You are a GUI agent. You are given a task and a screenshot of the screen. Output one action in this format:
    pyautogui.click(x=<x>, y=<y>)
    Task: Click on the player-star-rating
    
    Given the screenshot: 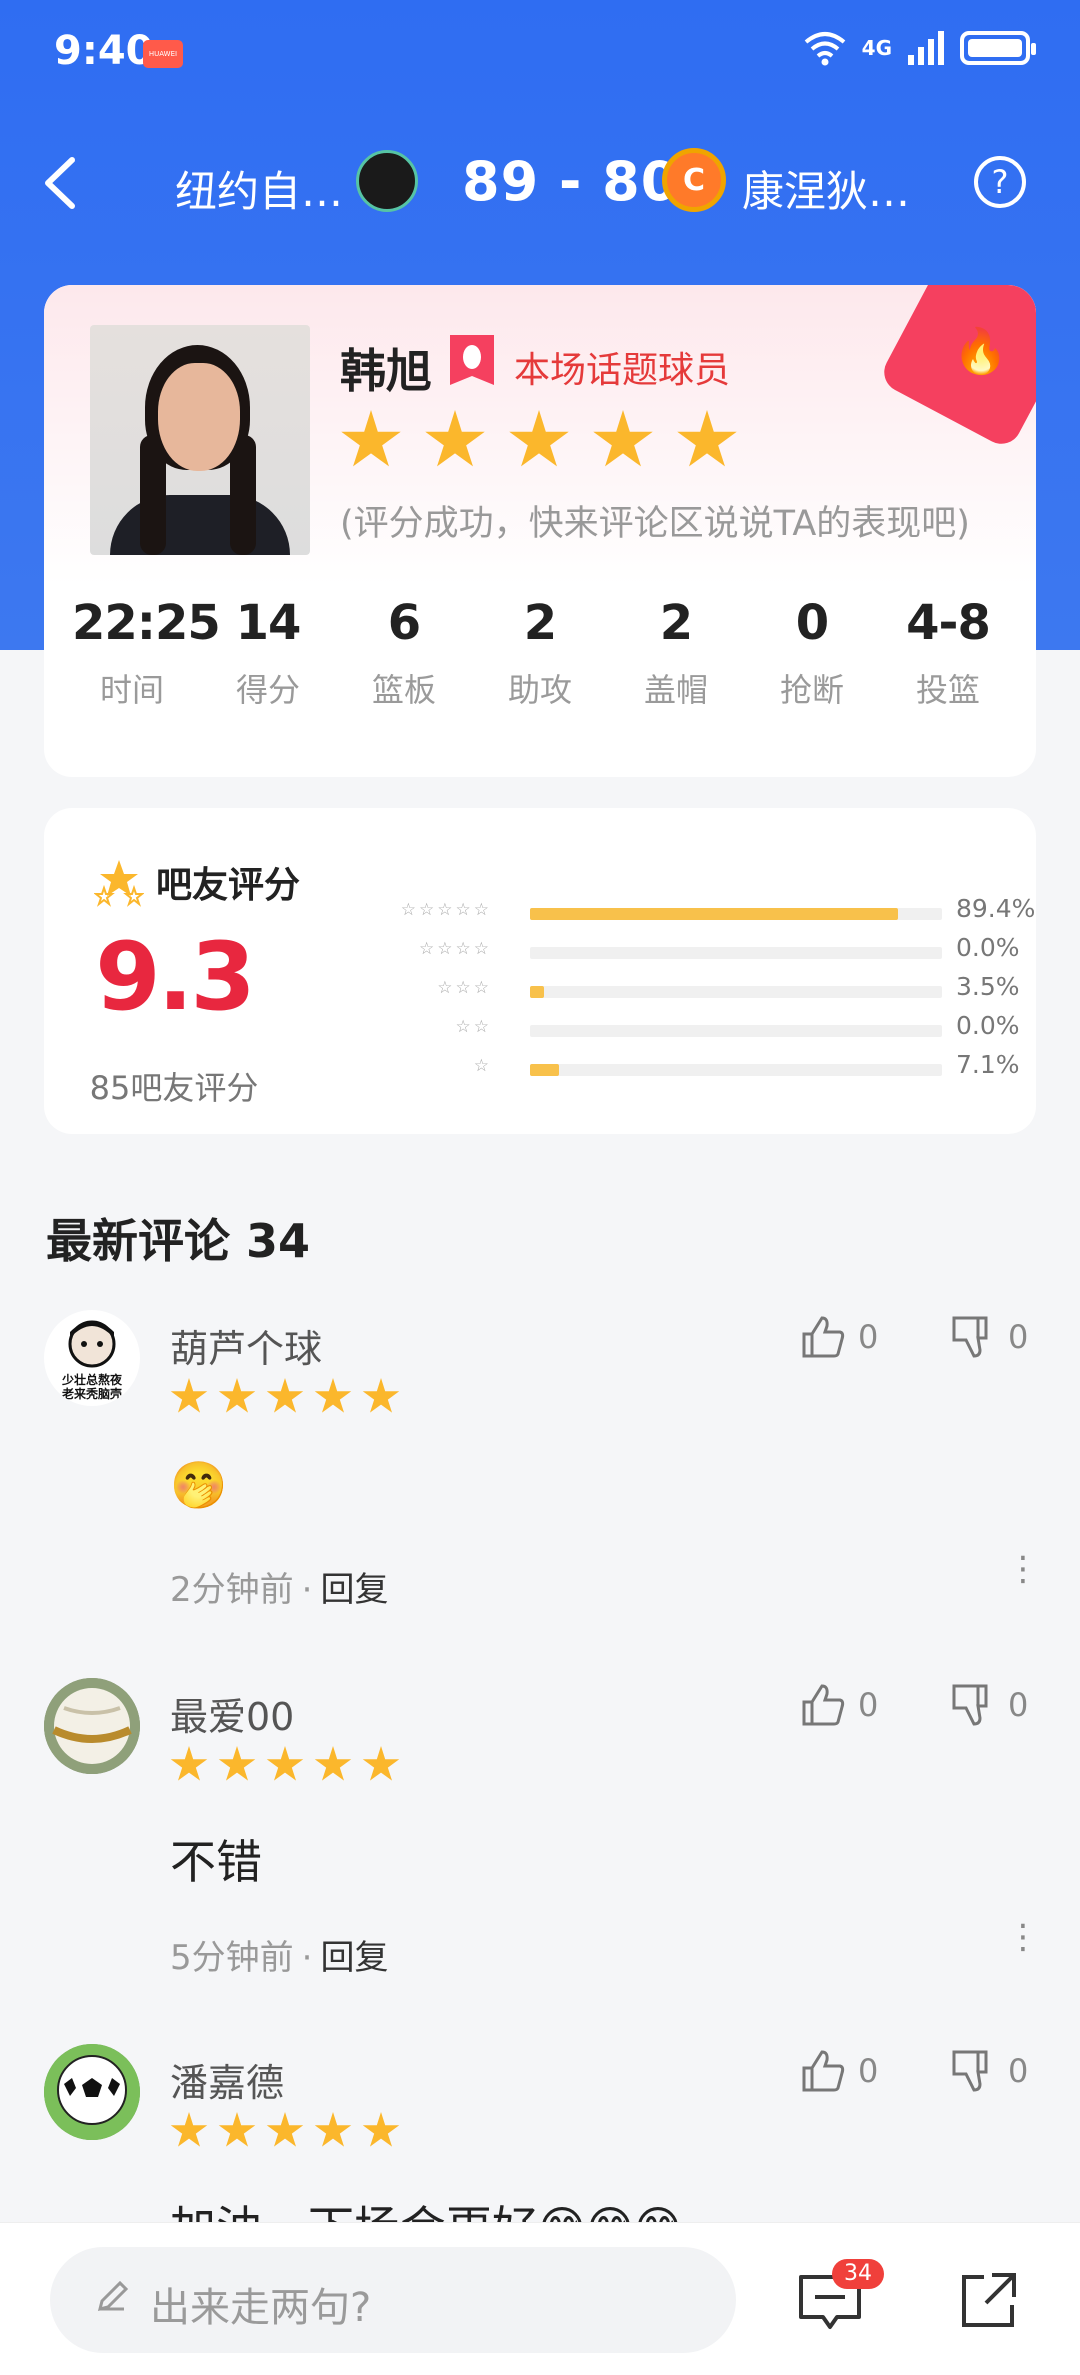 What is the action you would take?
    pyautogui.click(x=539, y=441)
    